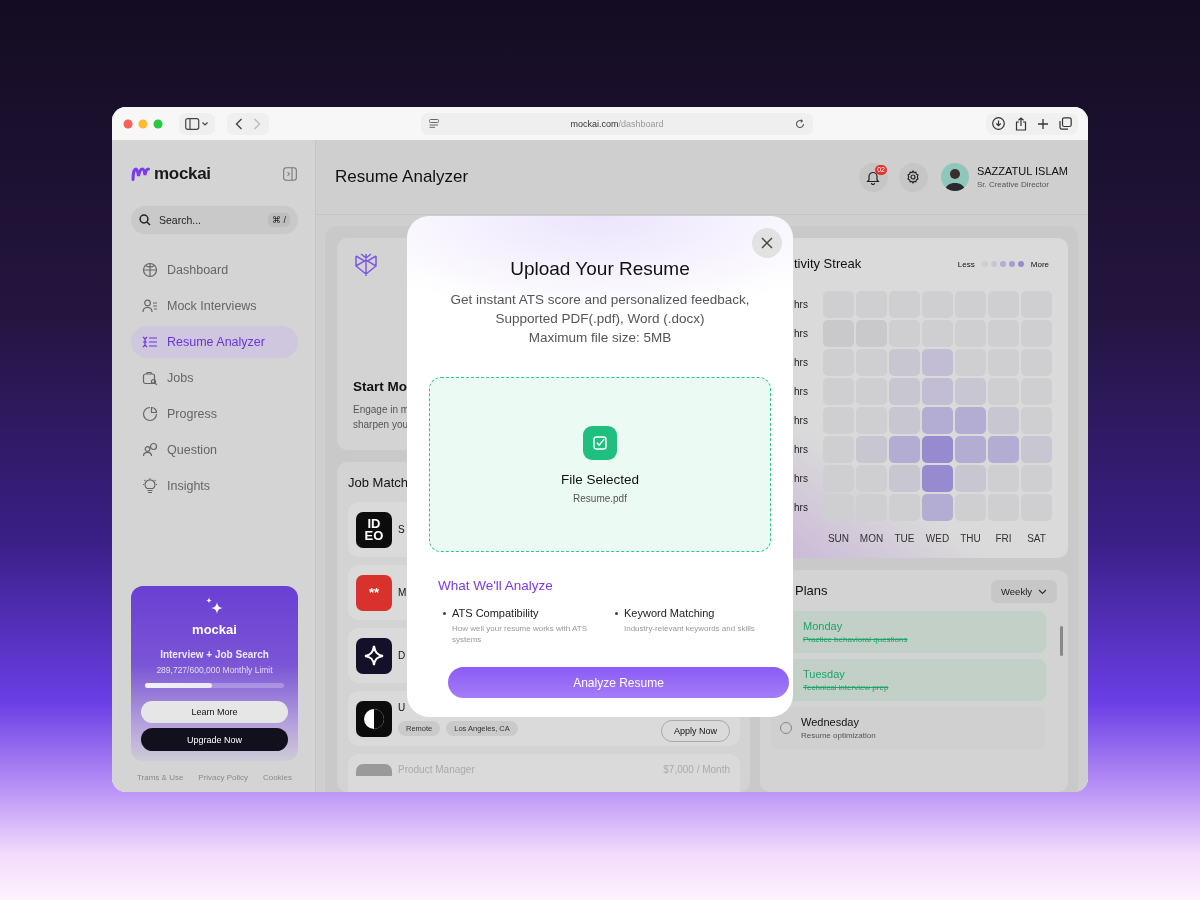  I want to click on nav-item: Dashboard, so click(214, 270).